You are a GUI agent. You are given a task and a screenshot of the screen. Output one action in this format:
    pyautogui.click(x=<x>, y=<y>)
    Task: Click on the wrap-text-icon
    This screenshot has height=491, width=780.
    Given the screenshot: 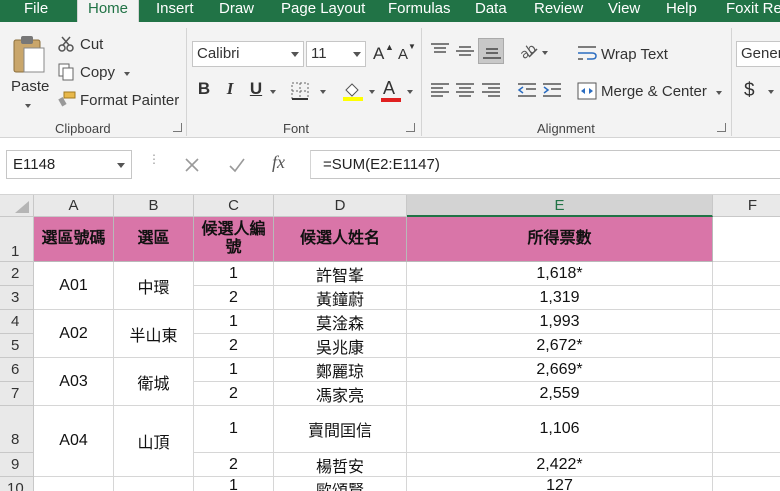 What is the action you would take?
    pyautogui.click(x=587, y=54)
    